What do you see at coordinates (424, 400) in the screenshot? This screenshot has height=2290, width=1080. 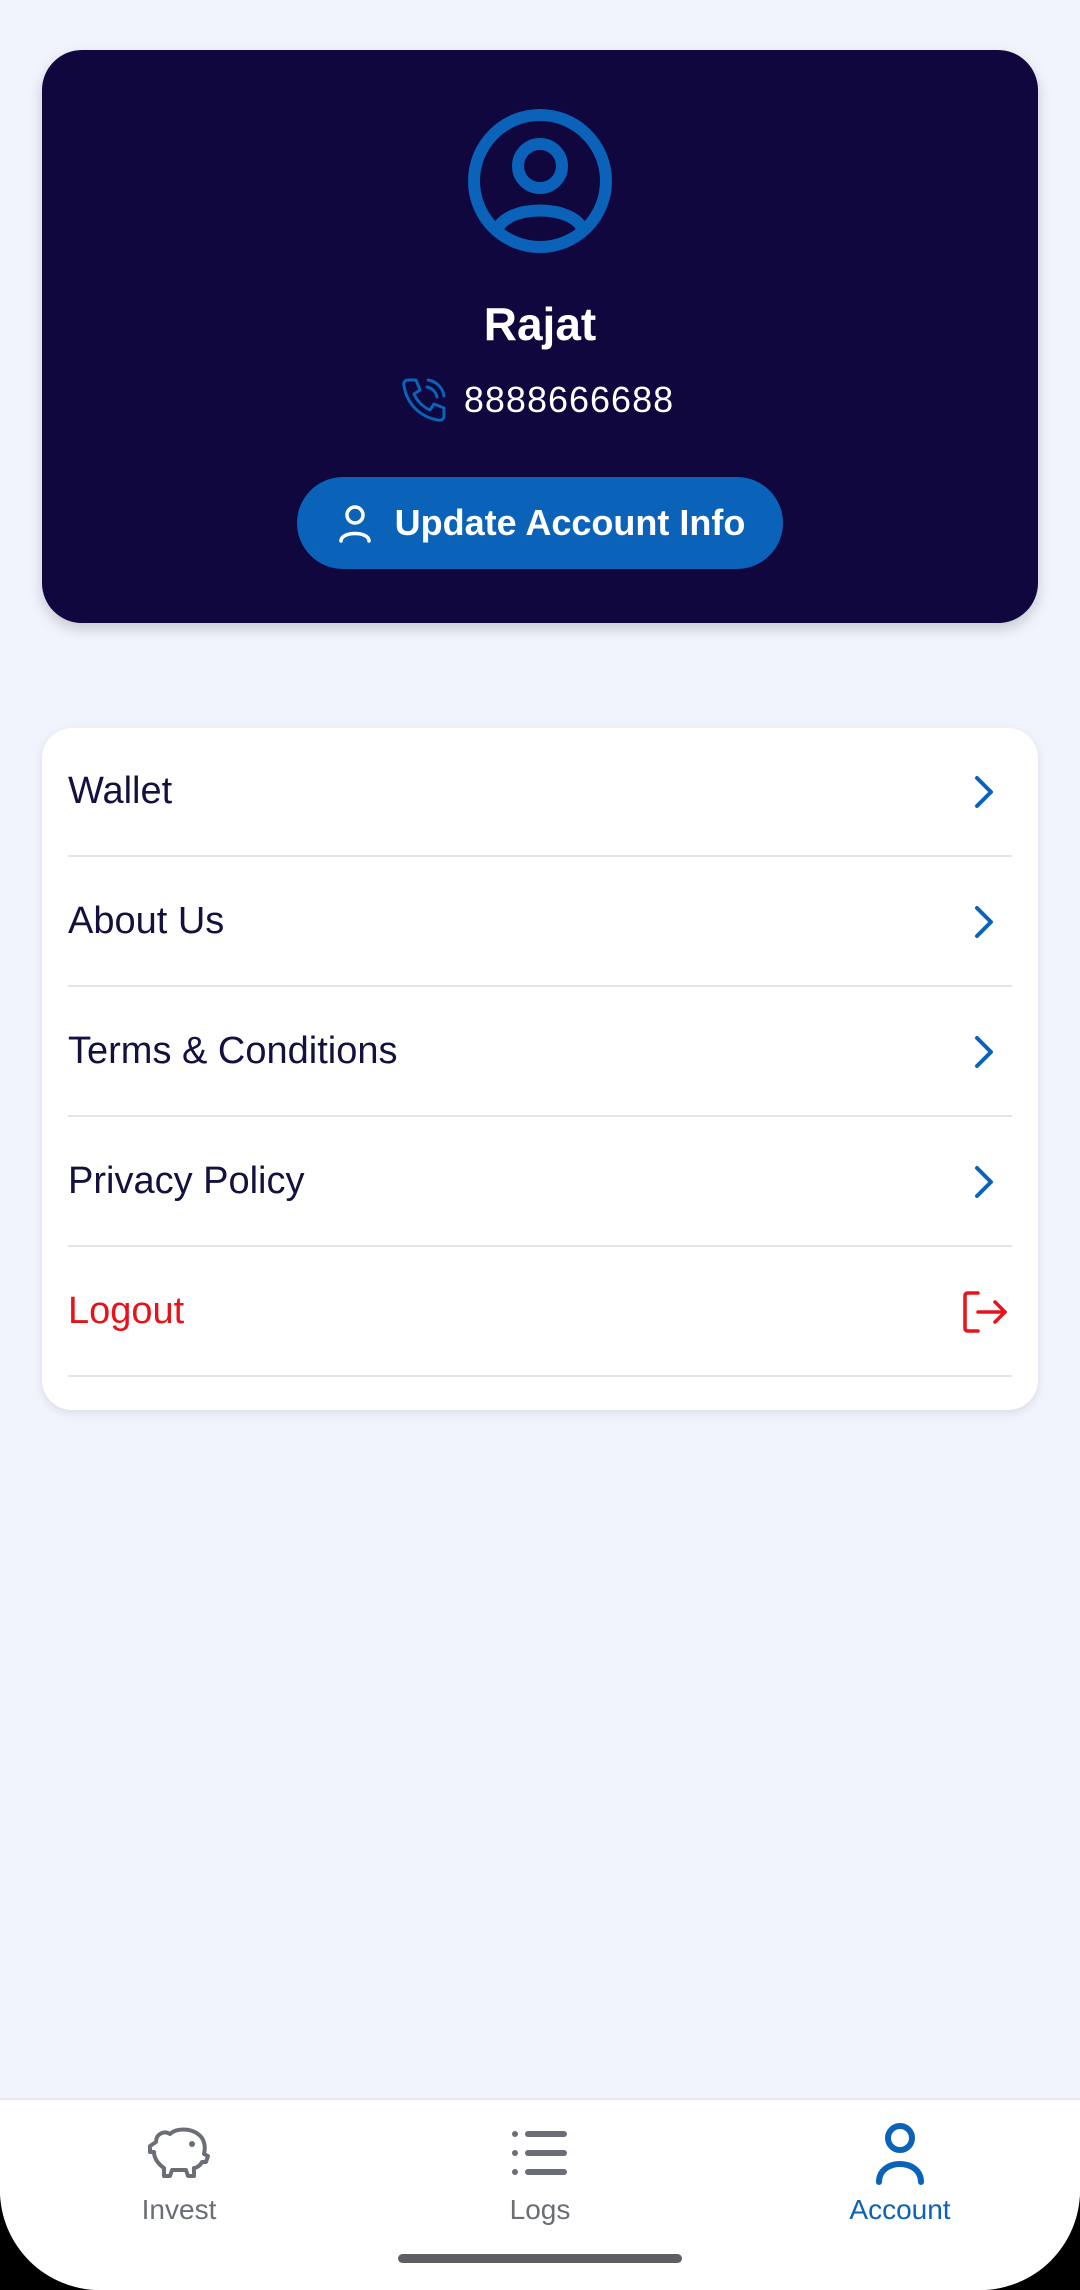 I see `phone-icon` at bounding box center [424, 400].